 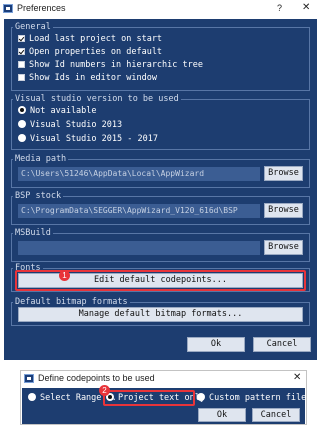 What do you see at coordinates (297, 377) in the screenshot?
I see `dialog-close-icon: ✕` at bounding box center [297, 377].